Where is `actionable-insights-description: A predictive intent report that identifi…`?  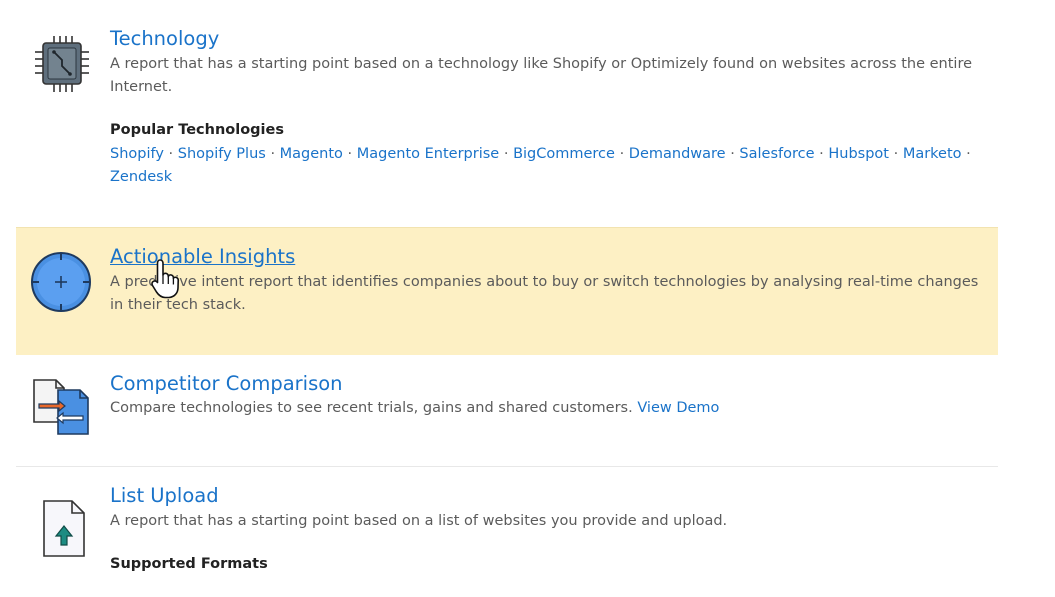 actionable-insights-description: A predictive intent report that identifi… is located at coordinates (544, 293).